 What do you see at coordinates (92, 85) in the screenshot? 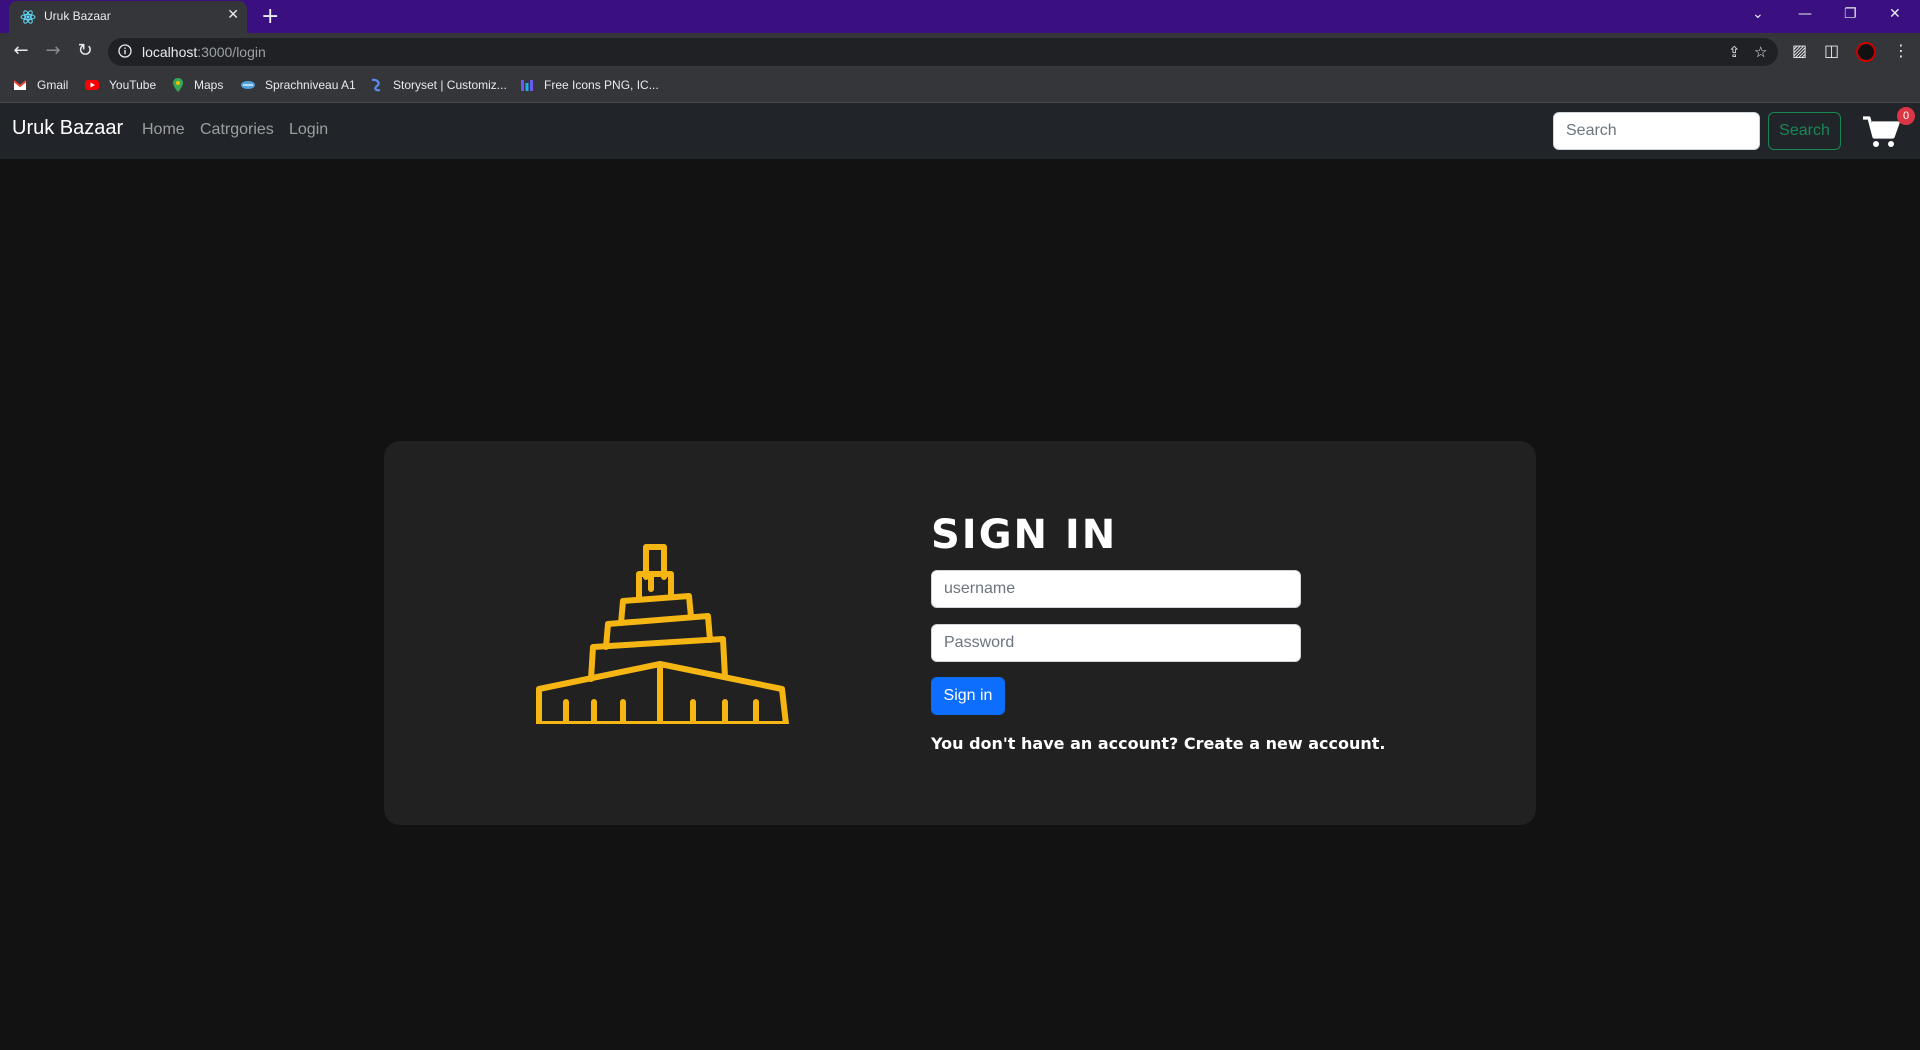
I see `youtube-icon` at bounding box center [92, 85].